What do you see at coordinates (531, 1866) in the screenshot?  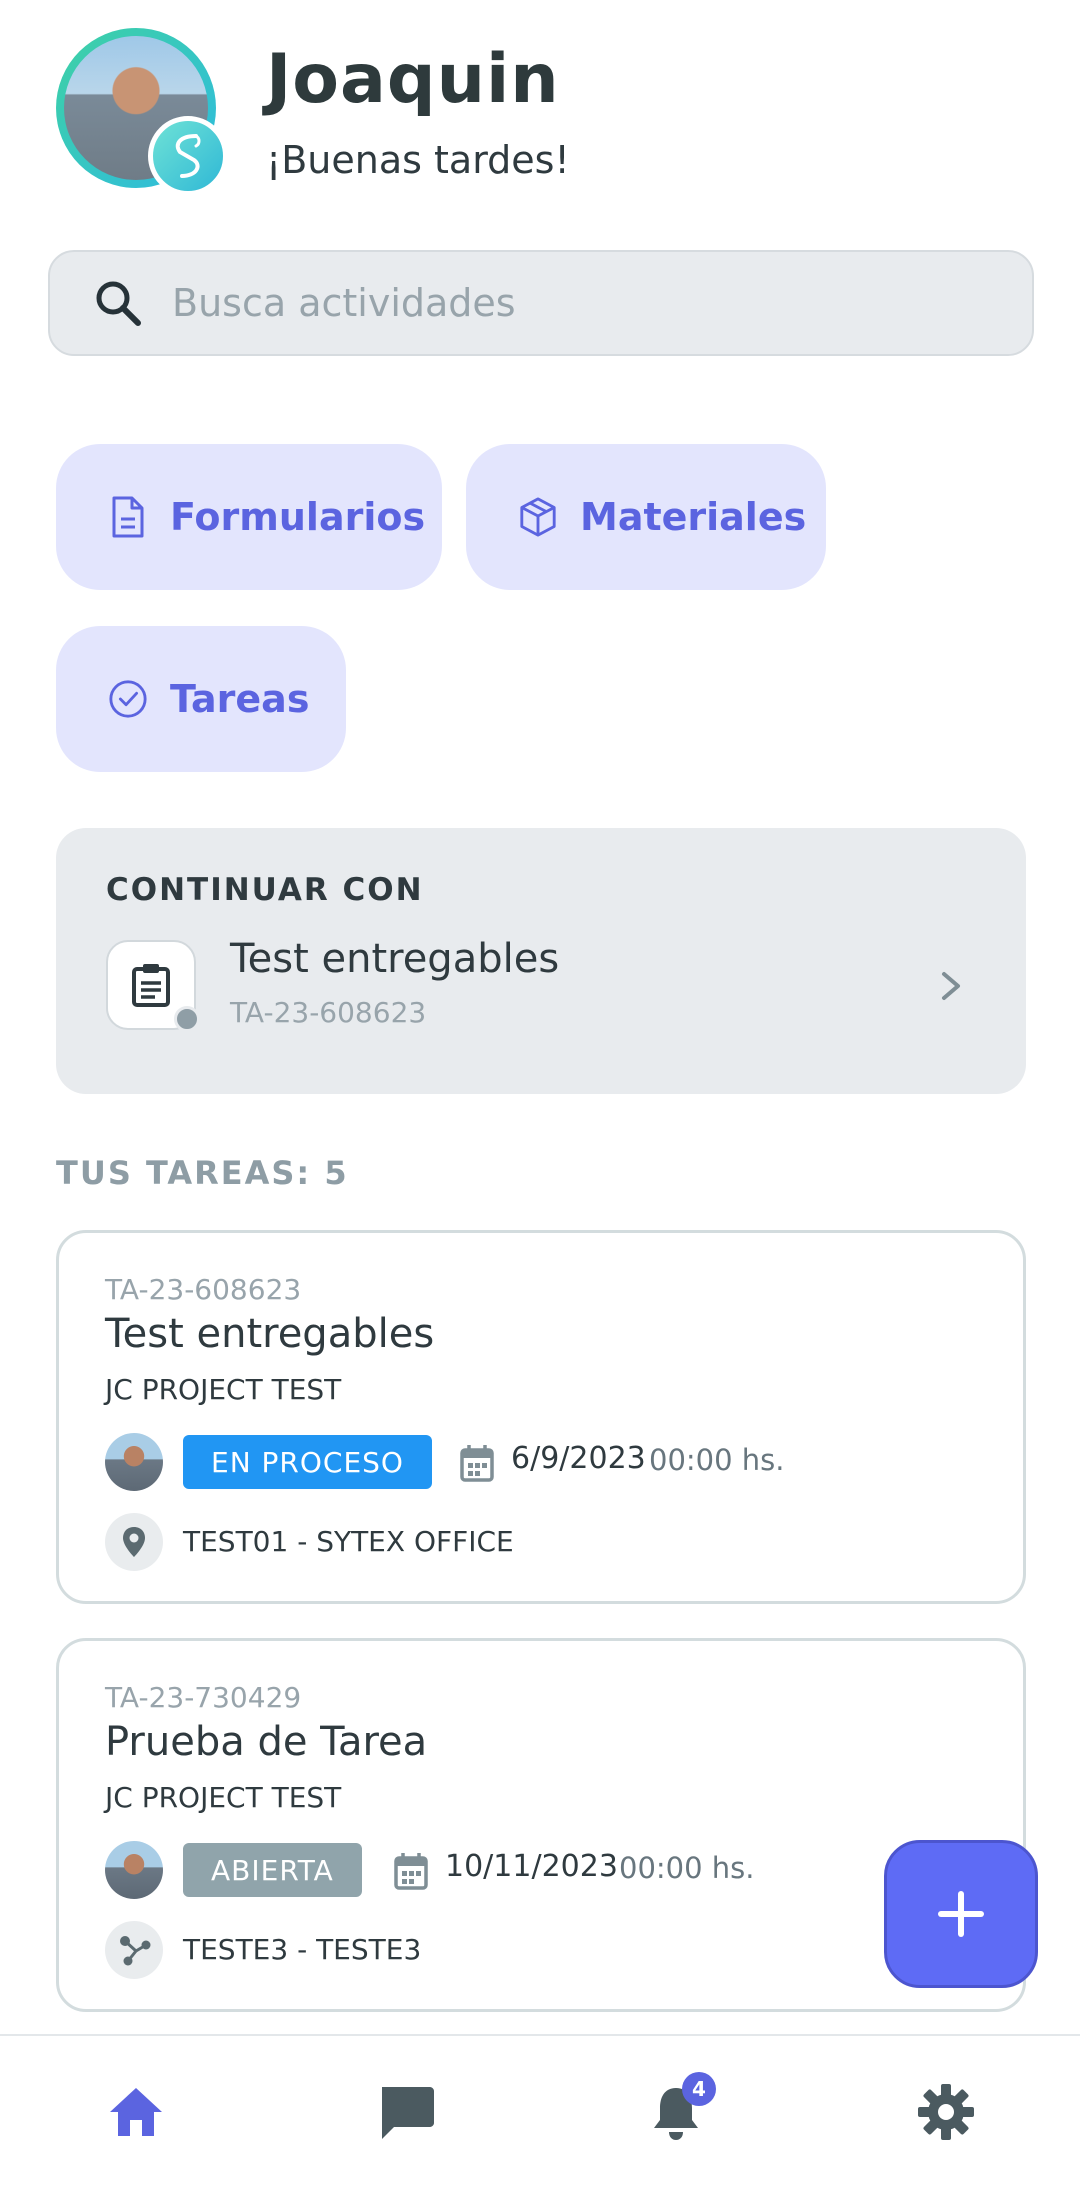 I see `task-date: 10/11/2023` at bounding box center [531, 1866].